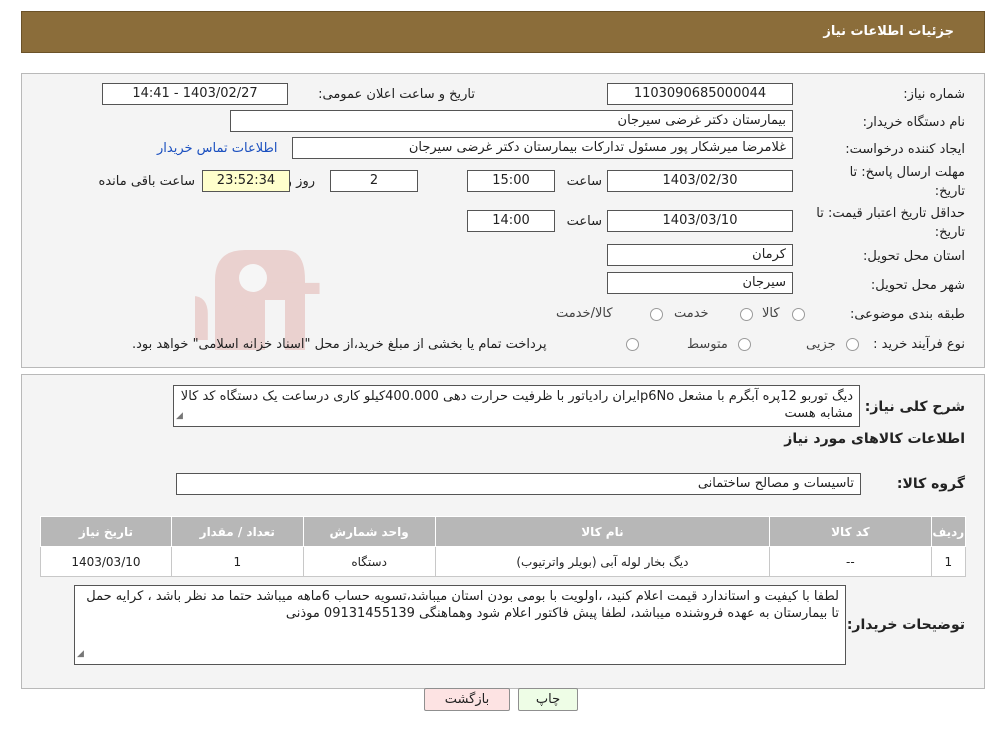  What do you see at coordinates (700, 255) in the screenshot?
I see `province-field: کرمان` at bounding box center [700, 255].